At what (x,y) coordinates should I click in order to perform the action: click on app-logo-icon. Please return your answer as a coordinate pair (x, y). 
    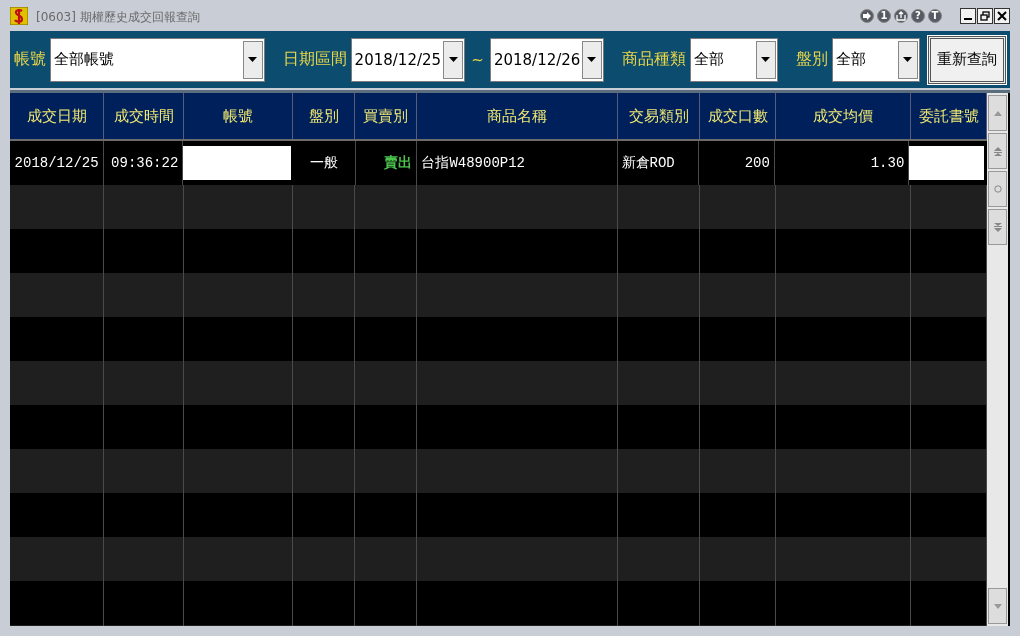
    Looking at the image, I should click on (19, 15).